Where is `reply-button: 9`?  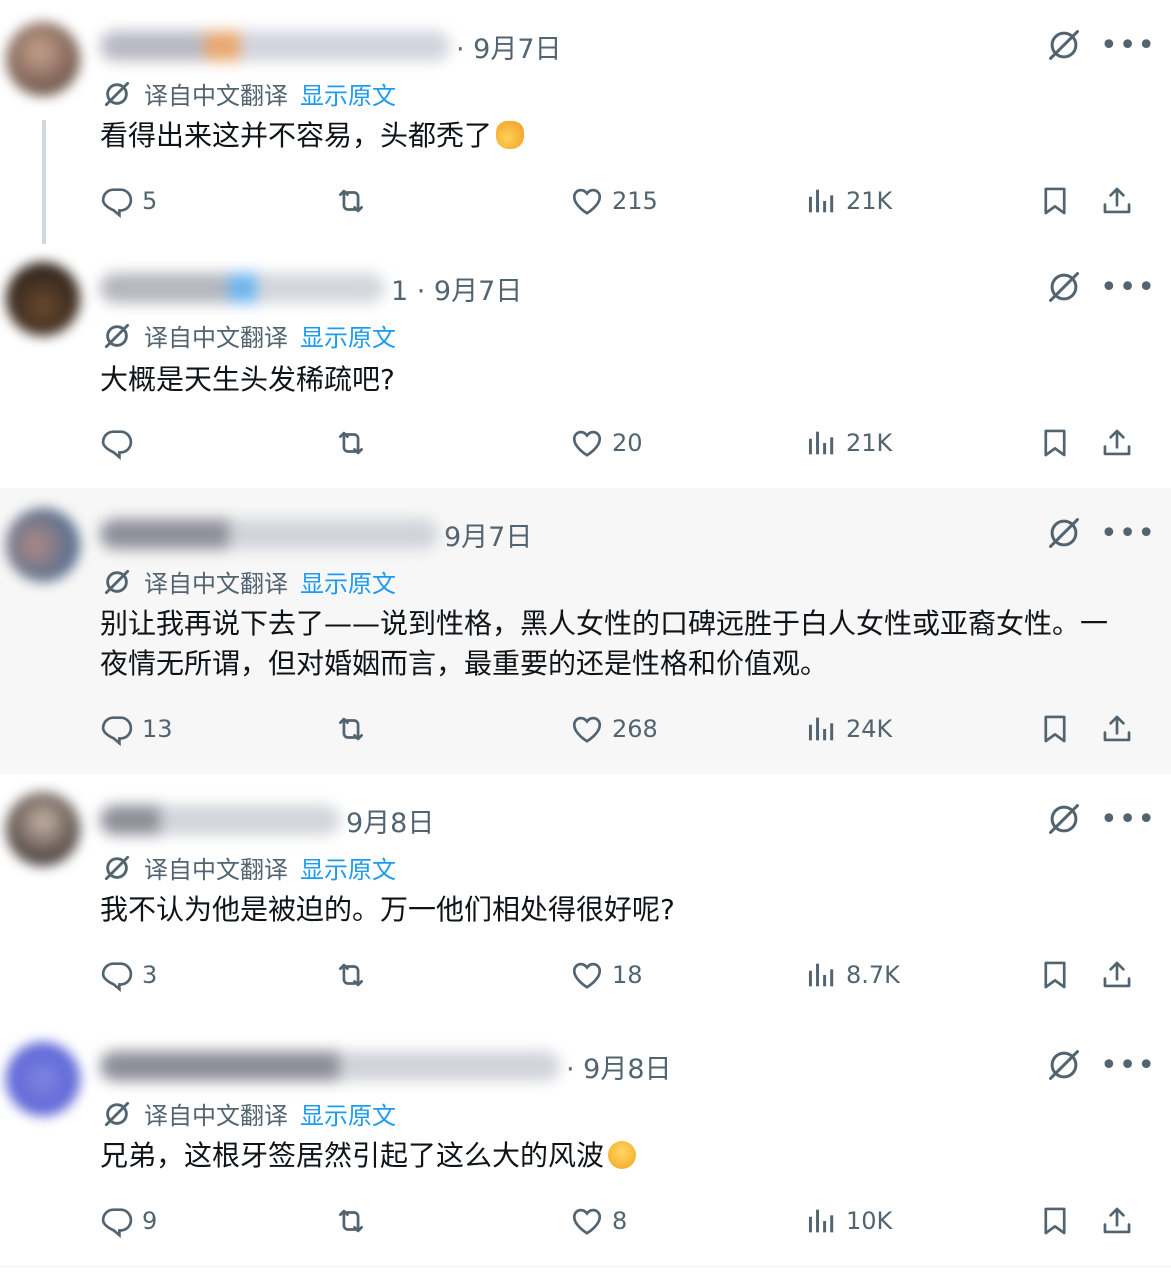 reply-button: 9 is located at coordinates (128, 1221).